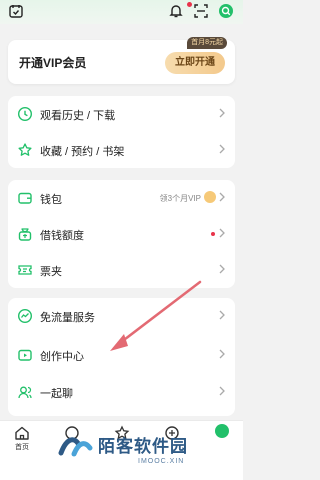 The image size is (320, 480). I want to click on scan-icon, so click(201, 11).